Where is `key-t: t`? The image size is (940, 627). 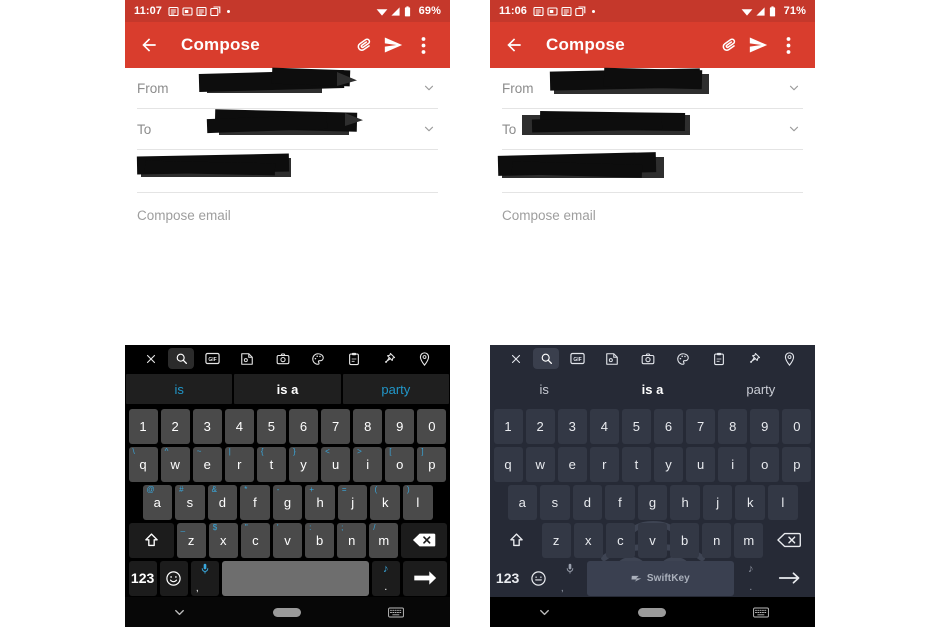 key-t: t is located at coordinates (636, 464).